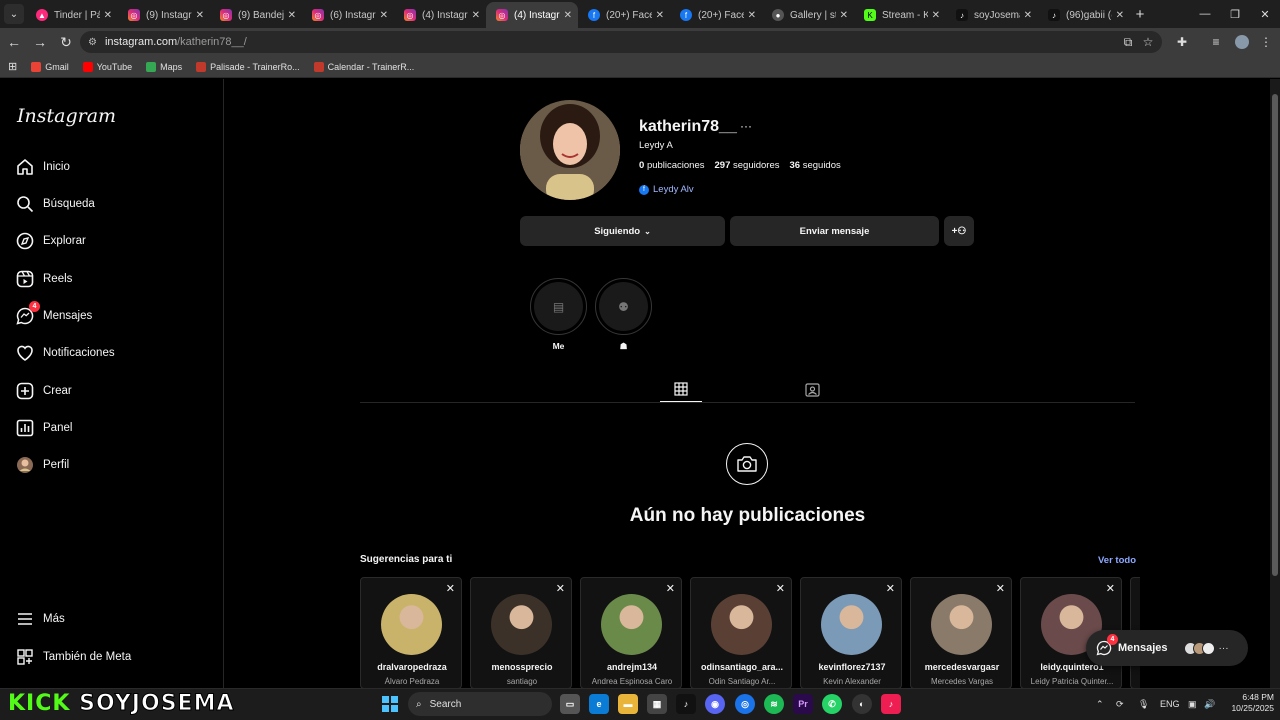 This screenshot has width=1280, height=720. I want to click on browser-menu-icon: ⋮, so click(1266, 42).